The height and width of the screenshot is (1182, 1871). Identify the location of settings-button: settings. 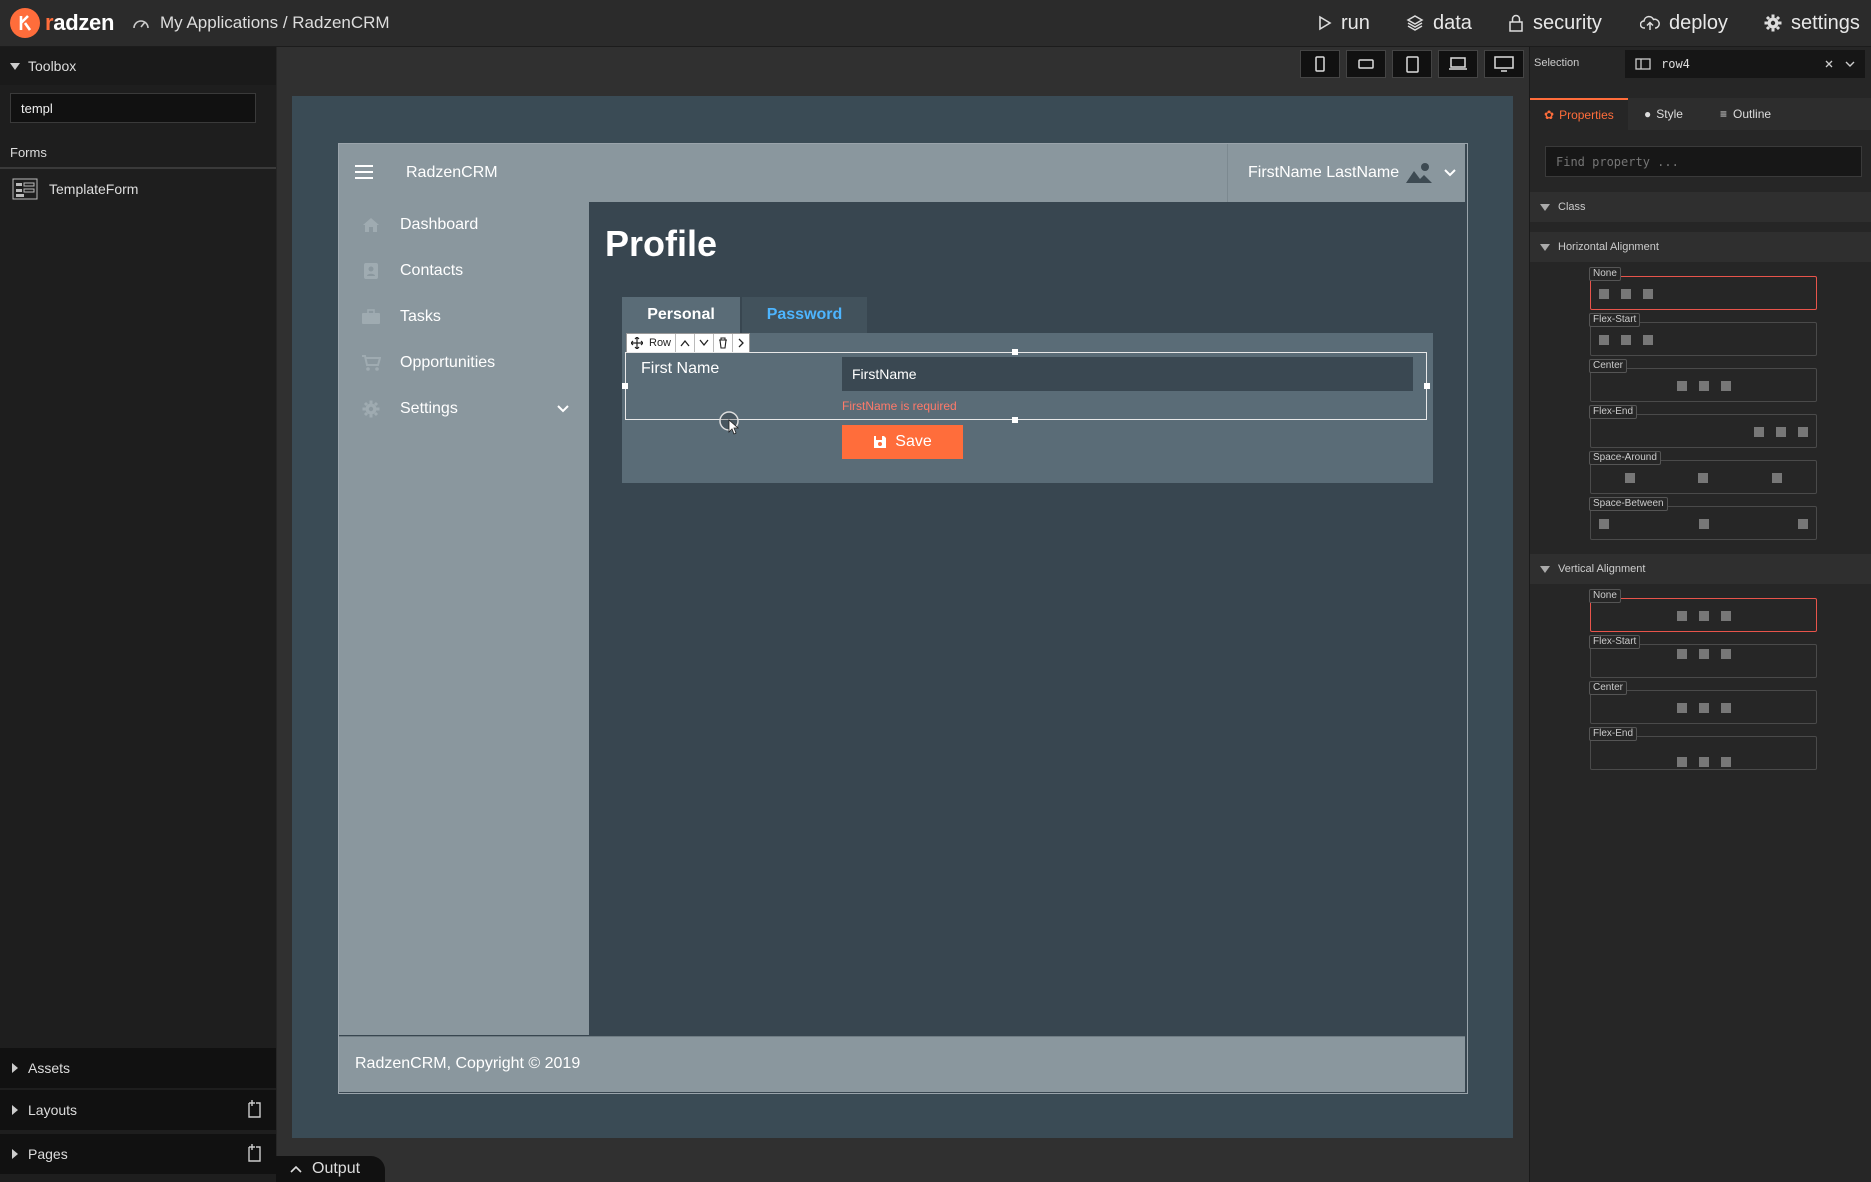
(1812, 23).